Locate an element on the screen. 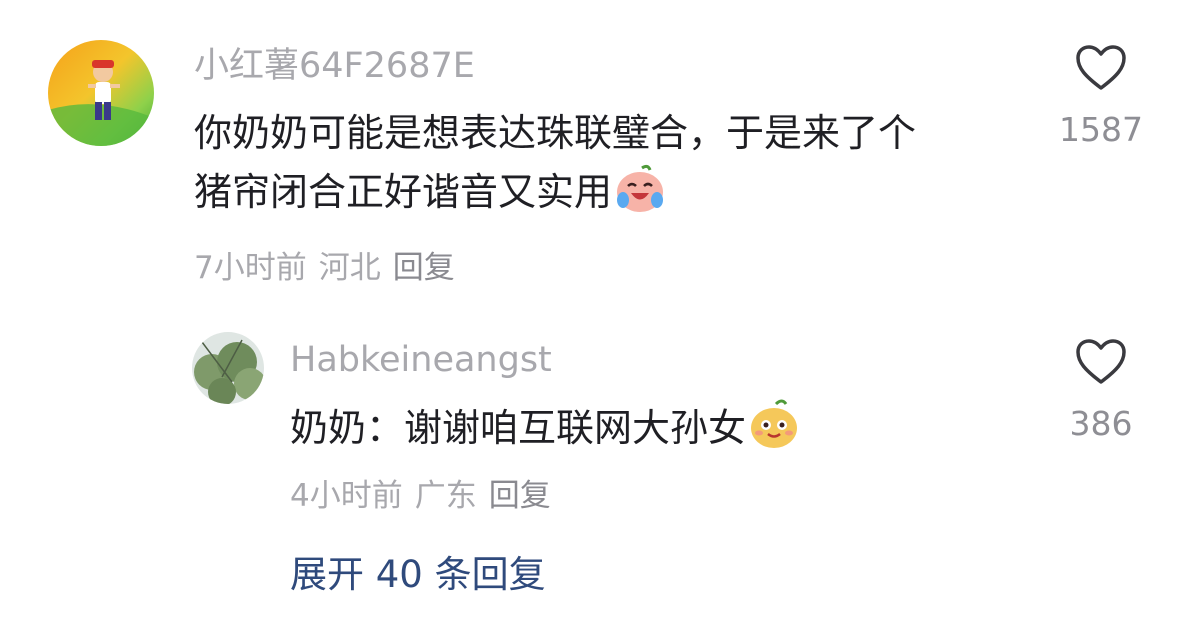  comment-username: 小红薯64F2687E is located at coordinates (334, 66).